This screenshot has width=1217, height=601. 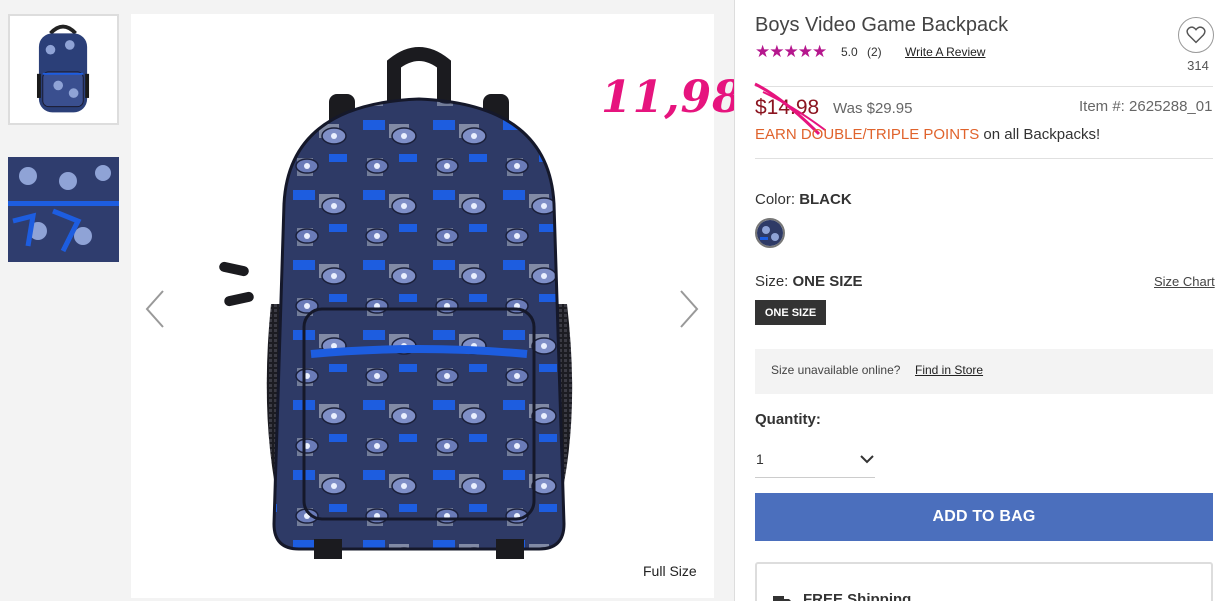 What do you see at coordinates (1146, 106) in the screenshot?
I see `item-number: Item #: 2625288_01` at bounding box center [1146, 106].